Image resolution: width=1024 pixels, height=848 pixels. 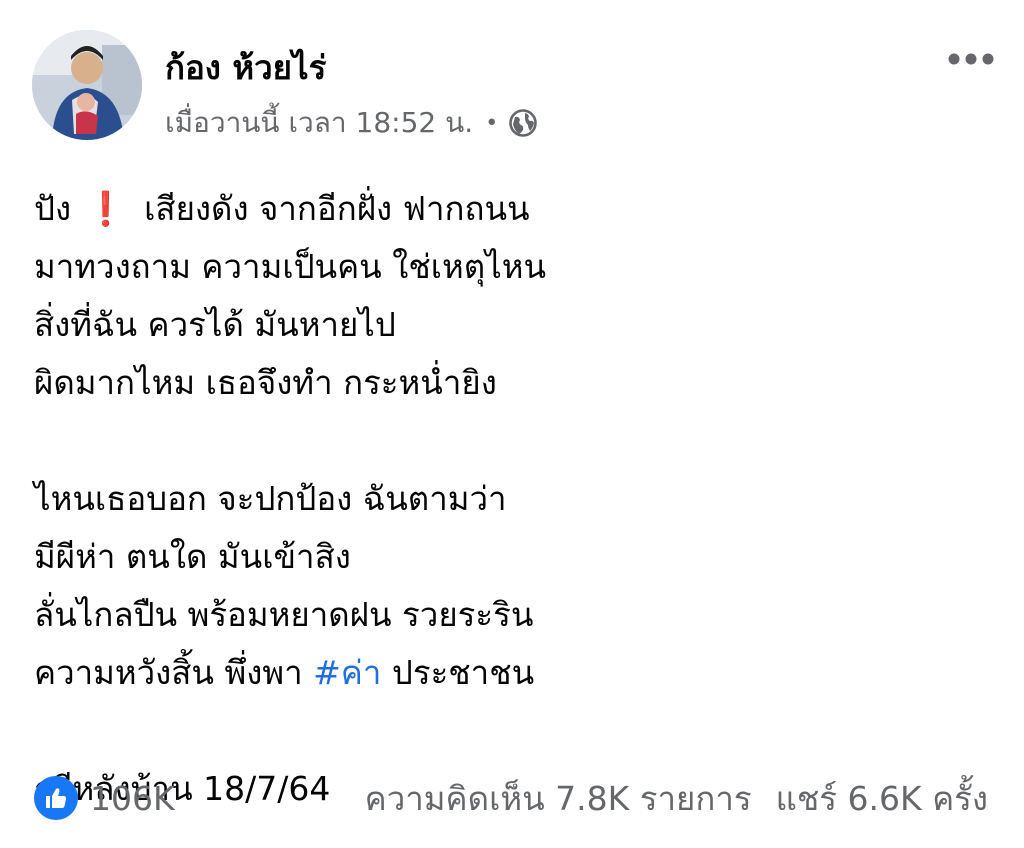 I want to click on post-line: มีผีห่า ตนใด มันเข้าสิง, so click(x=192, y=556).